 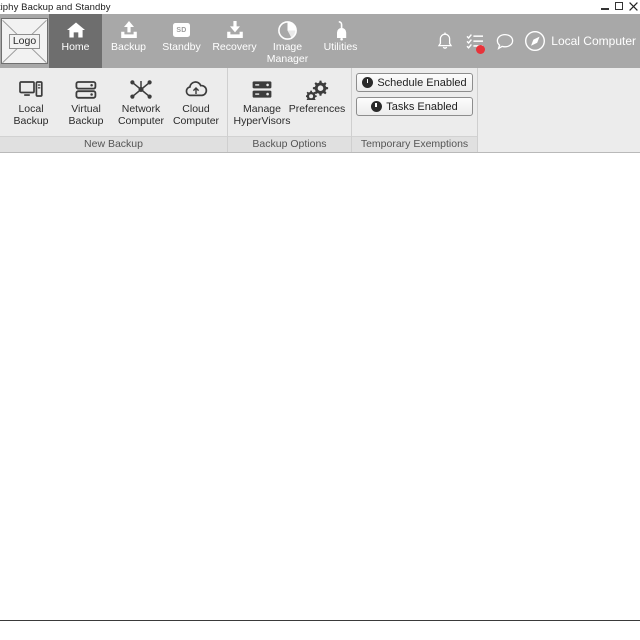 I want to click on ribbon-group-temporary-exemptions-title: Temporary Exemptions, so click(x=414, y=144).